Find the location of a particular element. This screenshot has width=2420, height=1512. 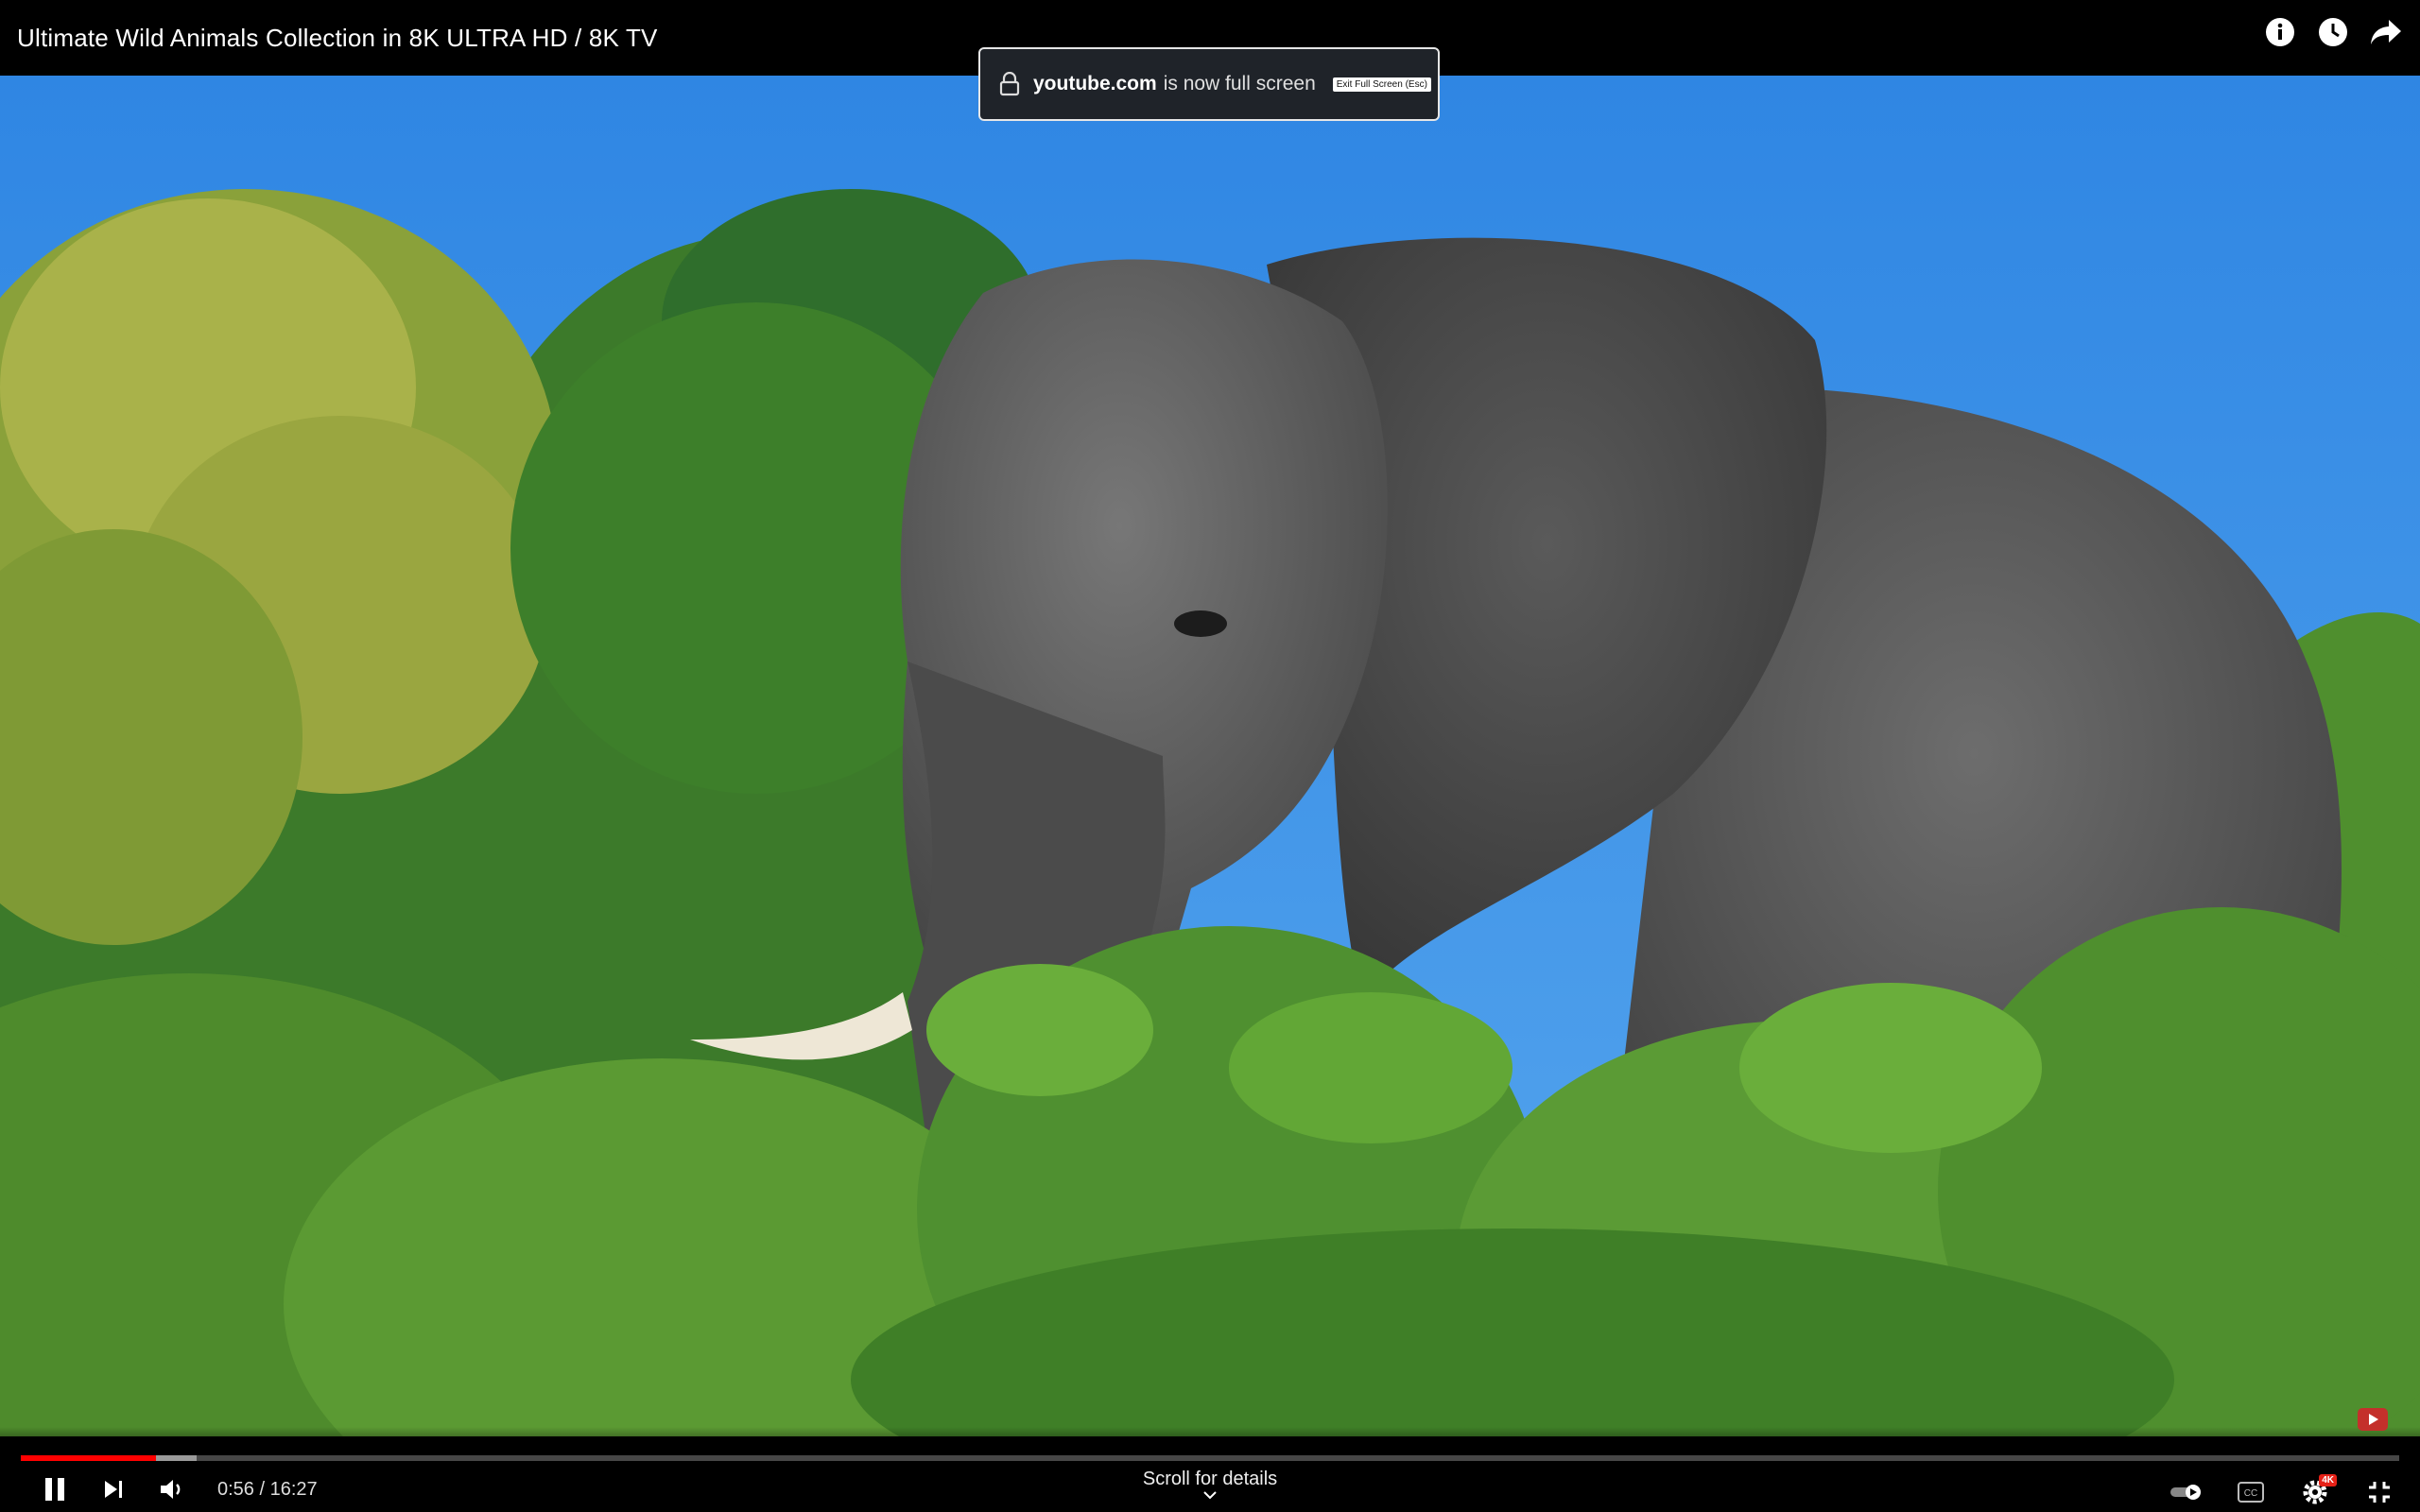

chevron-down-icon is located at coordinates (1210, 1495).